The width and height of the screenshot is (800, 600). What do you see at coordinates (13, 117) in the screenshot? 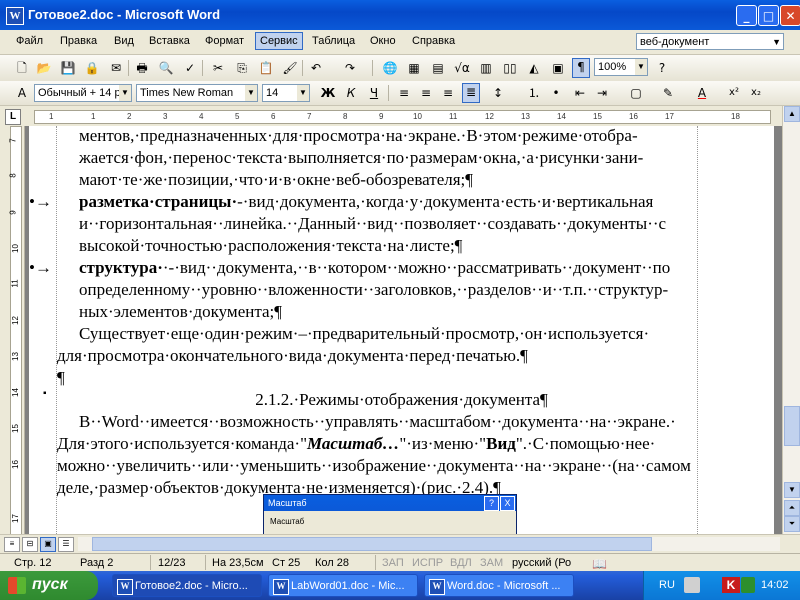
I see `tab-selector: L` at bounding box center [13, 117].